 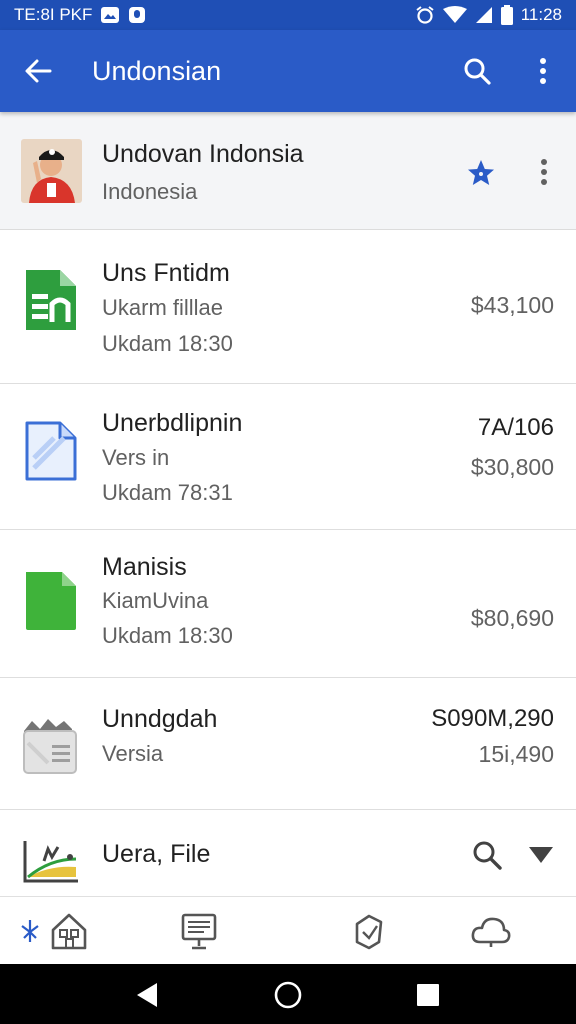 I want to click on bottom-navigation, so click(x=288, y=930).